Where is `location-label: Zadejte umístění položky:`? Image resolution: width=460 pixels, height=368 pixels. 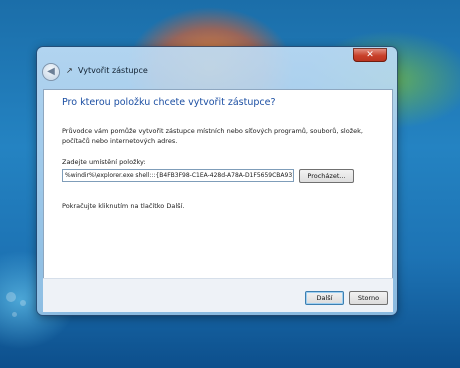
location-label: Zadejte umístění položky: is located at coordinates (104, 162).